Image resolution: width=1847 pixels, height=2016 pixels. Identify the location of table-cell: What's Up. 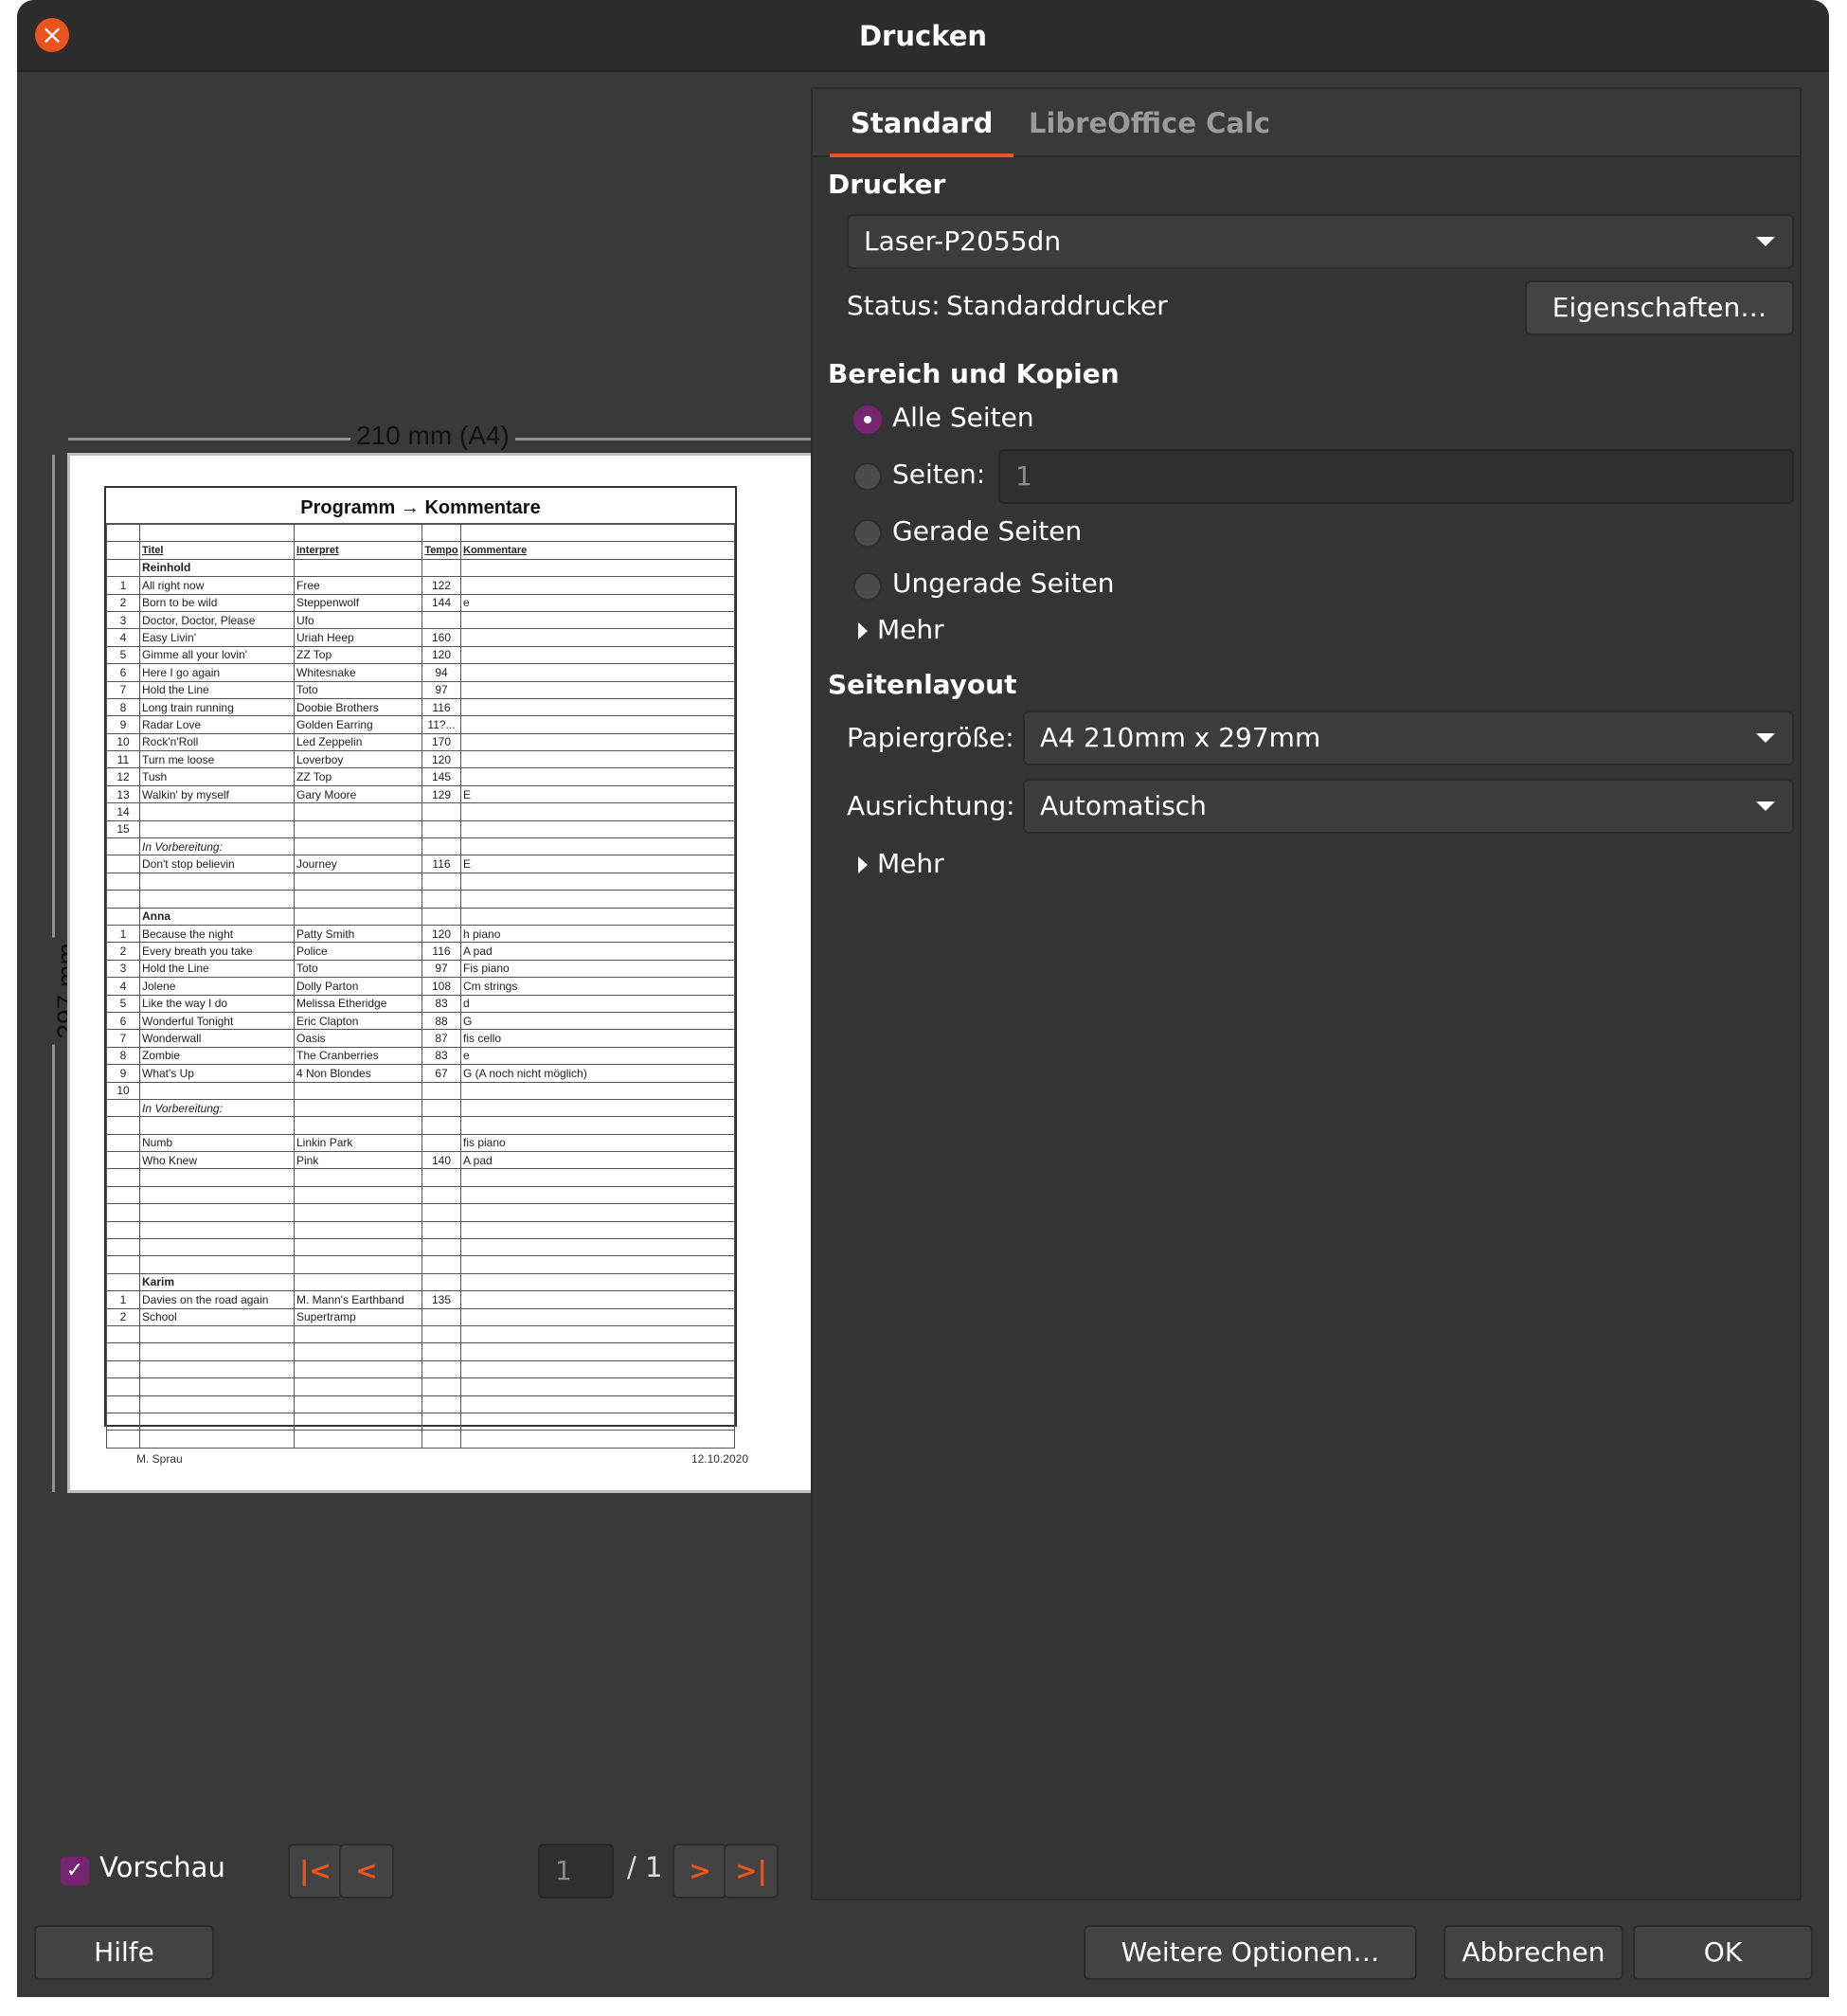
(217, 1073).